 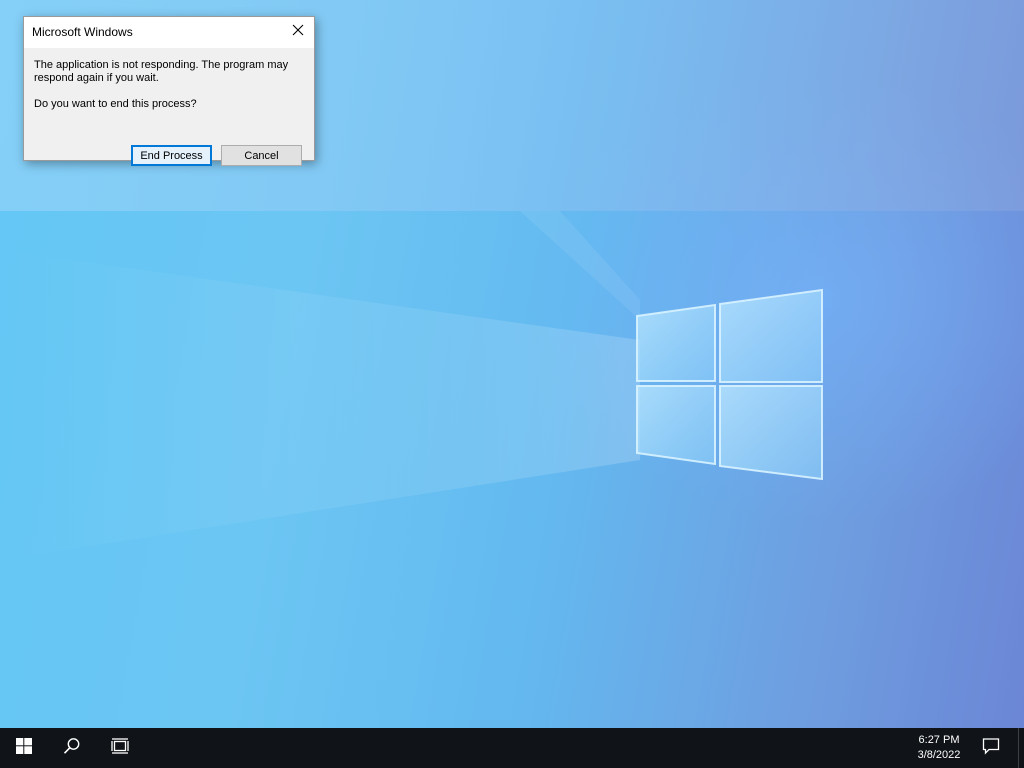 I want to click on dialog-title: Microsoft Windows, so click(x=82, y=32).